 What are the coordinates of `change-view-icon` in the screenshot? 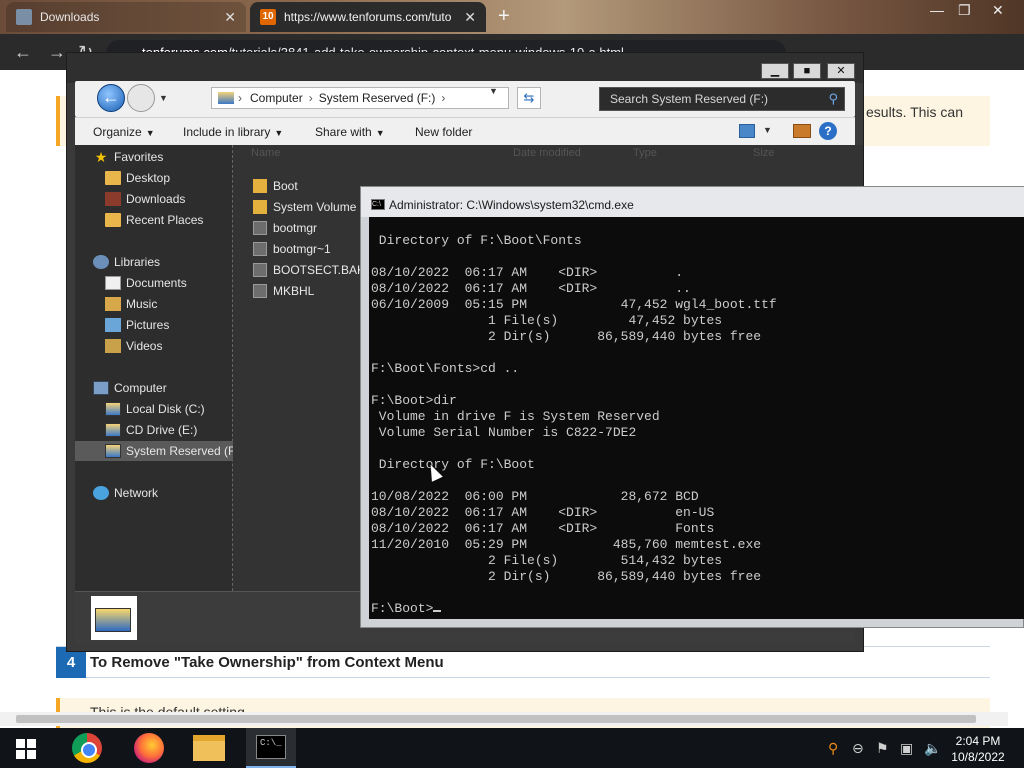 It's located at (747, 131).